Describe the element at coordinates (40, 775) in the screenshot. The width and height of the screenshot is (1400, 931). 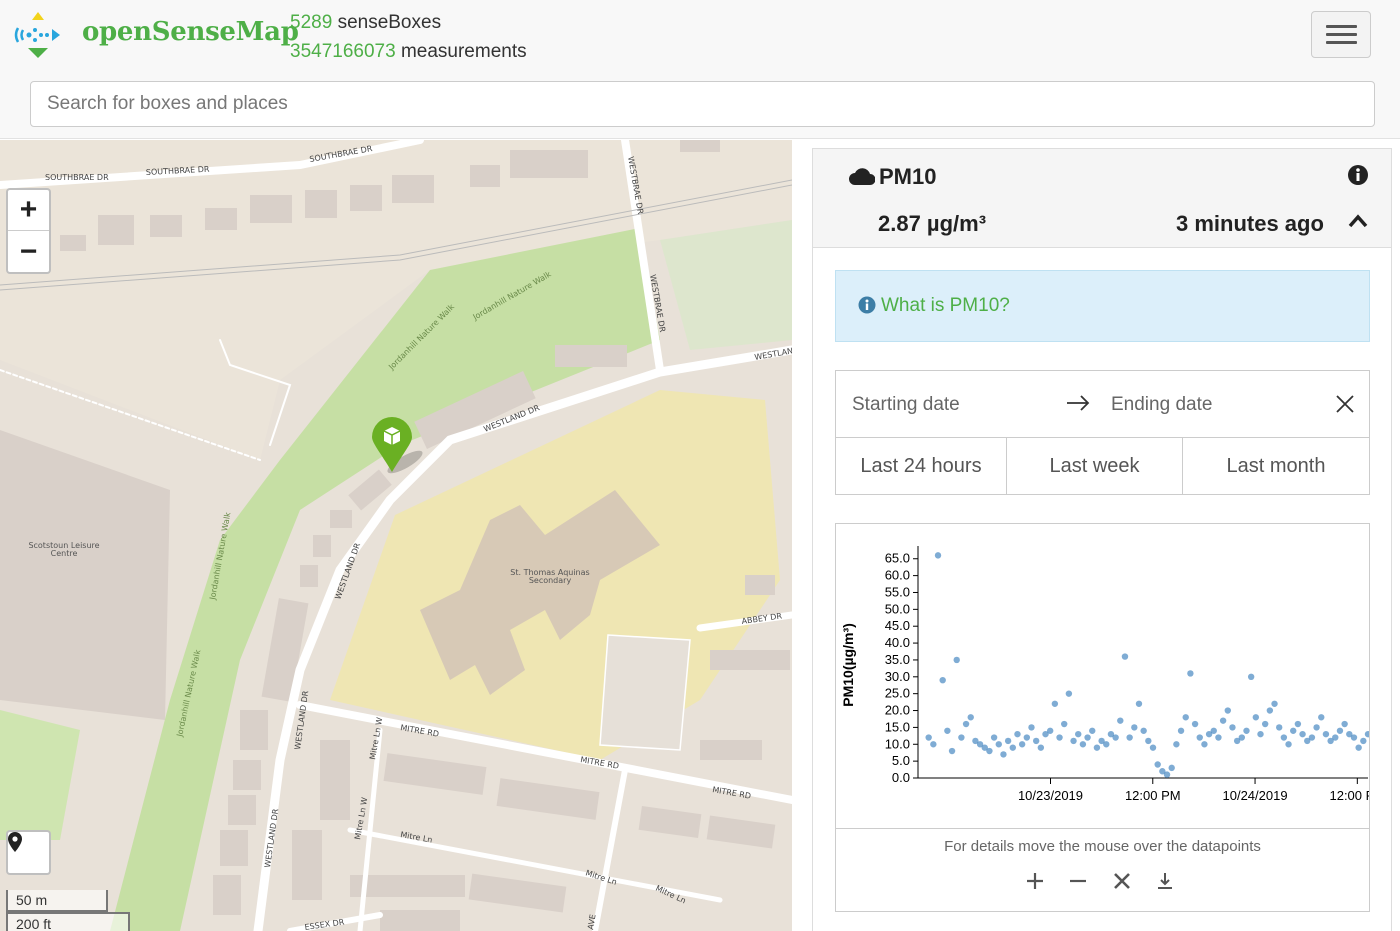
I see `park-area-south` at that location.